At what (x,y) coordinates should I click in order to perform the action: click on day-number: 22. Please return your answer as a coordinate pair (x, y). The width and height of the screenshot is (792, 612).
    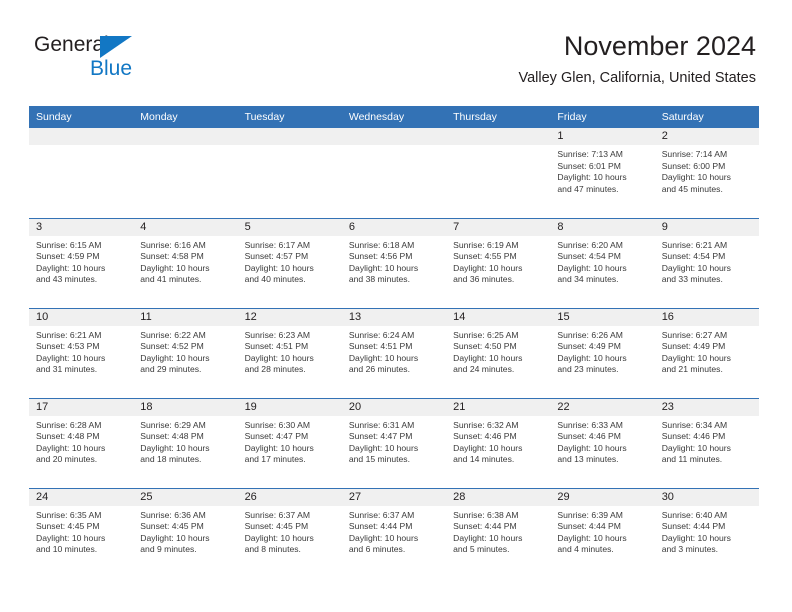
    Looking at the image, I should click on (602, 407).